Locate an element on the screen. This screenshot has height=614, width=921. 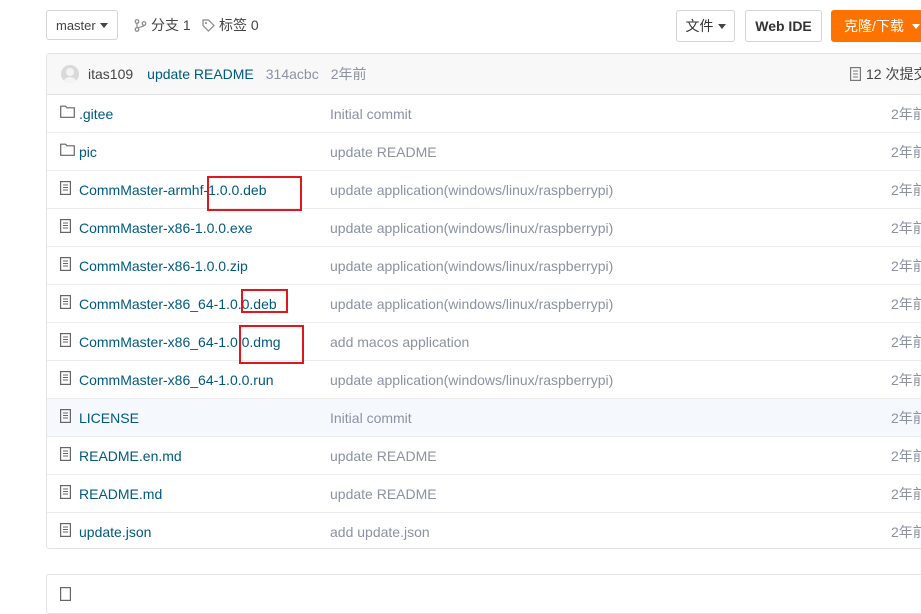
latest-commit-bar: itas109 update README 314acbc 2年前 12 次提交 is located at coordinates (484, 74).